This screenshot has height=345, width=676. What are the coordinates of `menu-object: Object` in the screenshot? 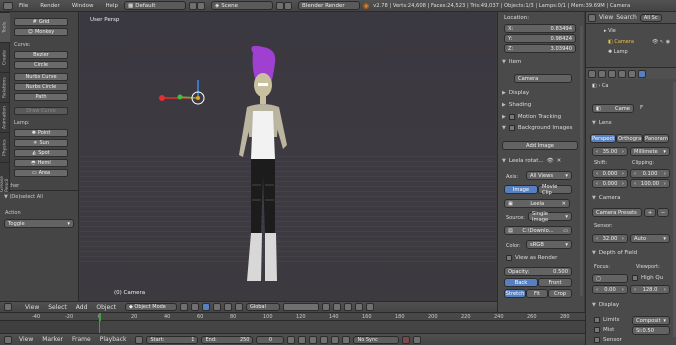 It's located at (106, 307).